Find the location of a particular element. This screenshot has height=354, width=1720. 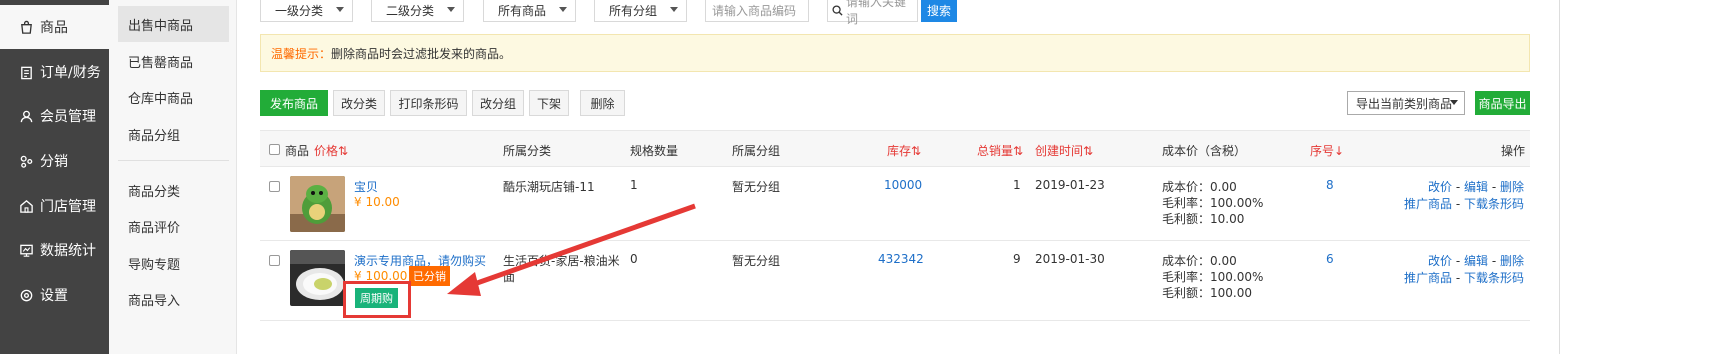

notice-banner: 温馨提示： 删除商品时会过滤批发来的商品。 is located at coordinates (895, 53).